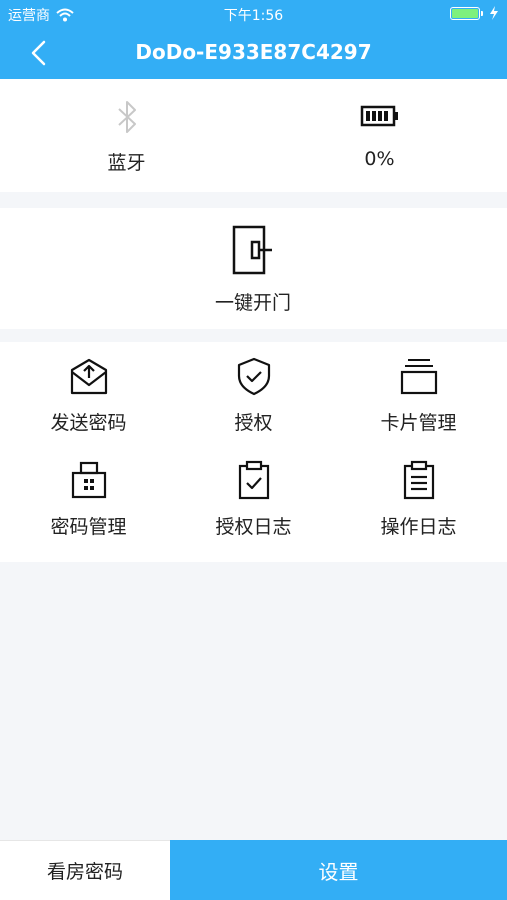 This screenshot has width=507, height=900. I want to click on page-title: DoDo-E933E87C4297, so click(253, 52).